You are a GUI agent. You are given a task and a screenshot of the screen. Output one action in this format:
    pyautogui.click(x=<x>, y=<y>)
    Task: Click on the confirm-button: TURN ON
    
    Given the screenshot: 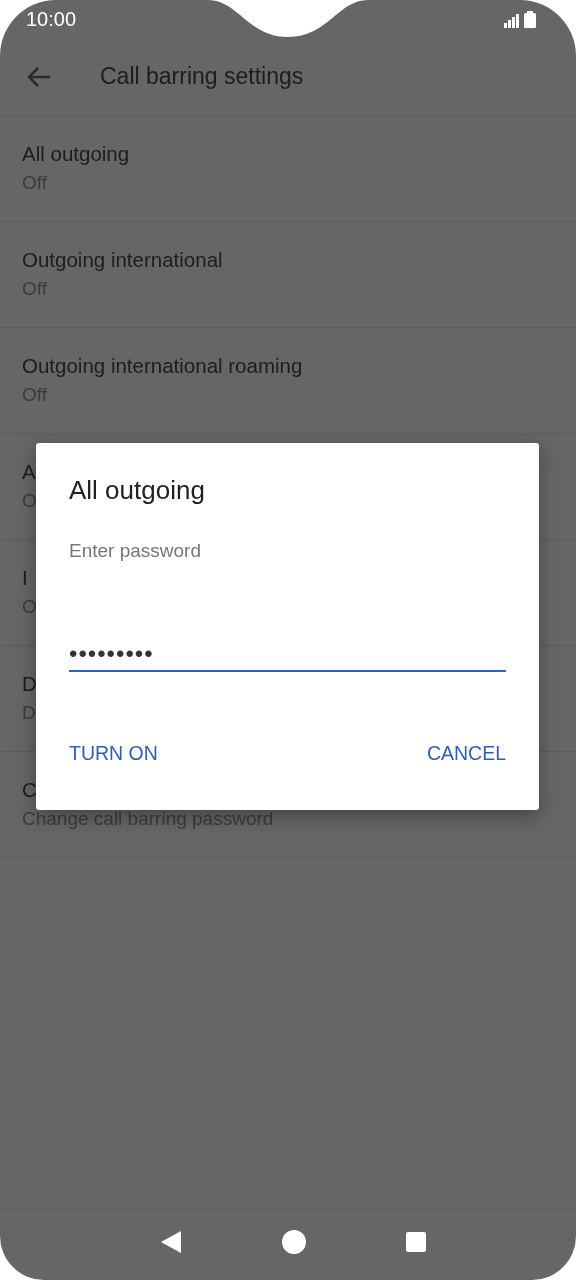 What is the action you would take?
    pyautogui.click(x=113, y=753)
    